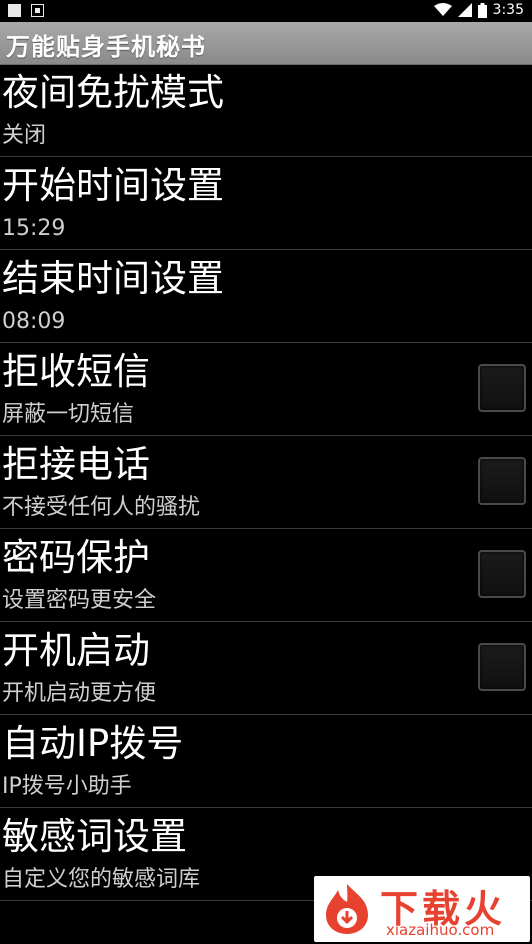 Image resolution: width=532 pixels, height=944 pixels. Describe the element at coordinates (502, 388) in the screenshot. I see `block-sms-checkbox` at that location.